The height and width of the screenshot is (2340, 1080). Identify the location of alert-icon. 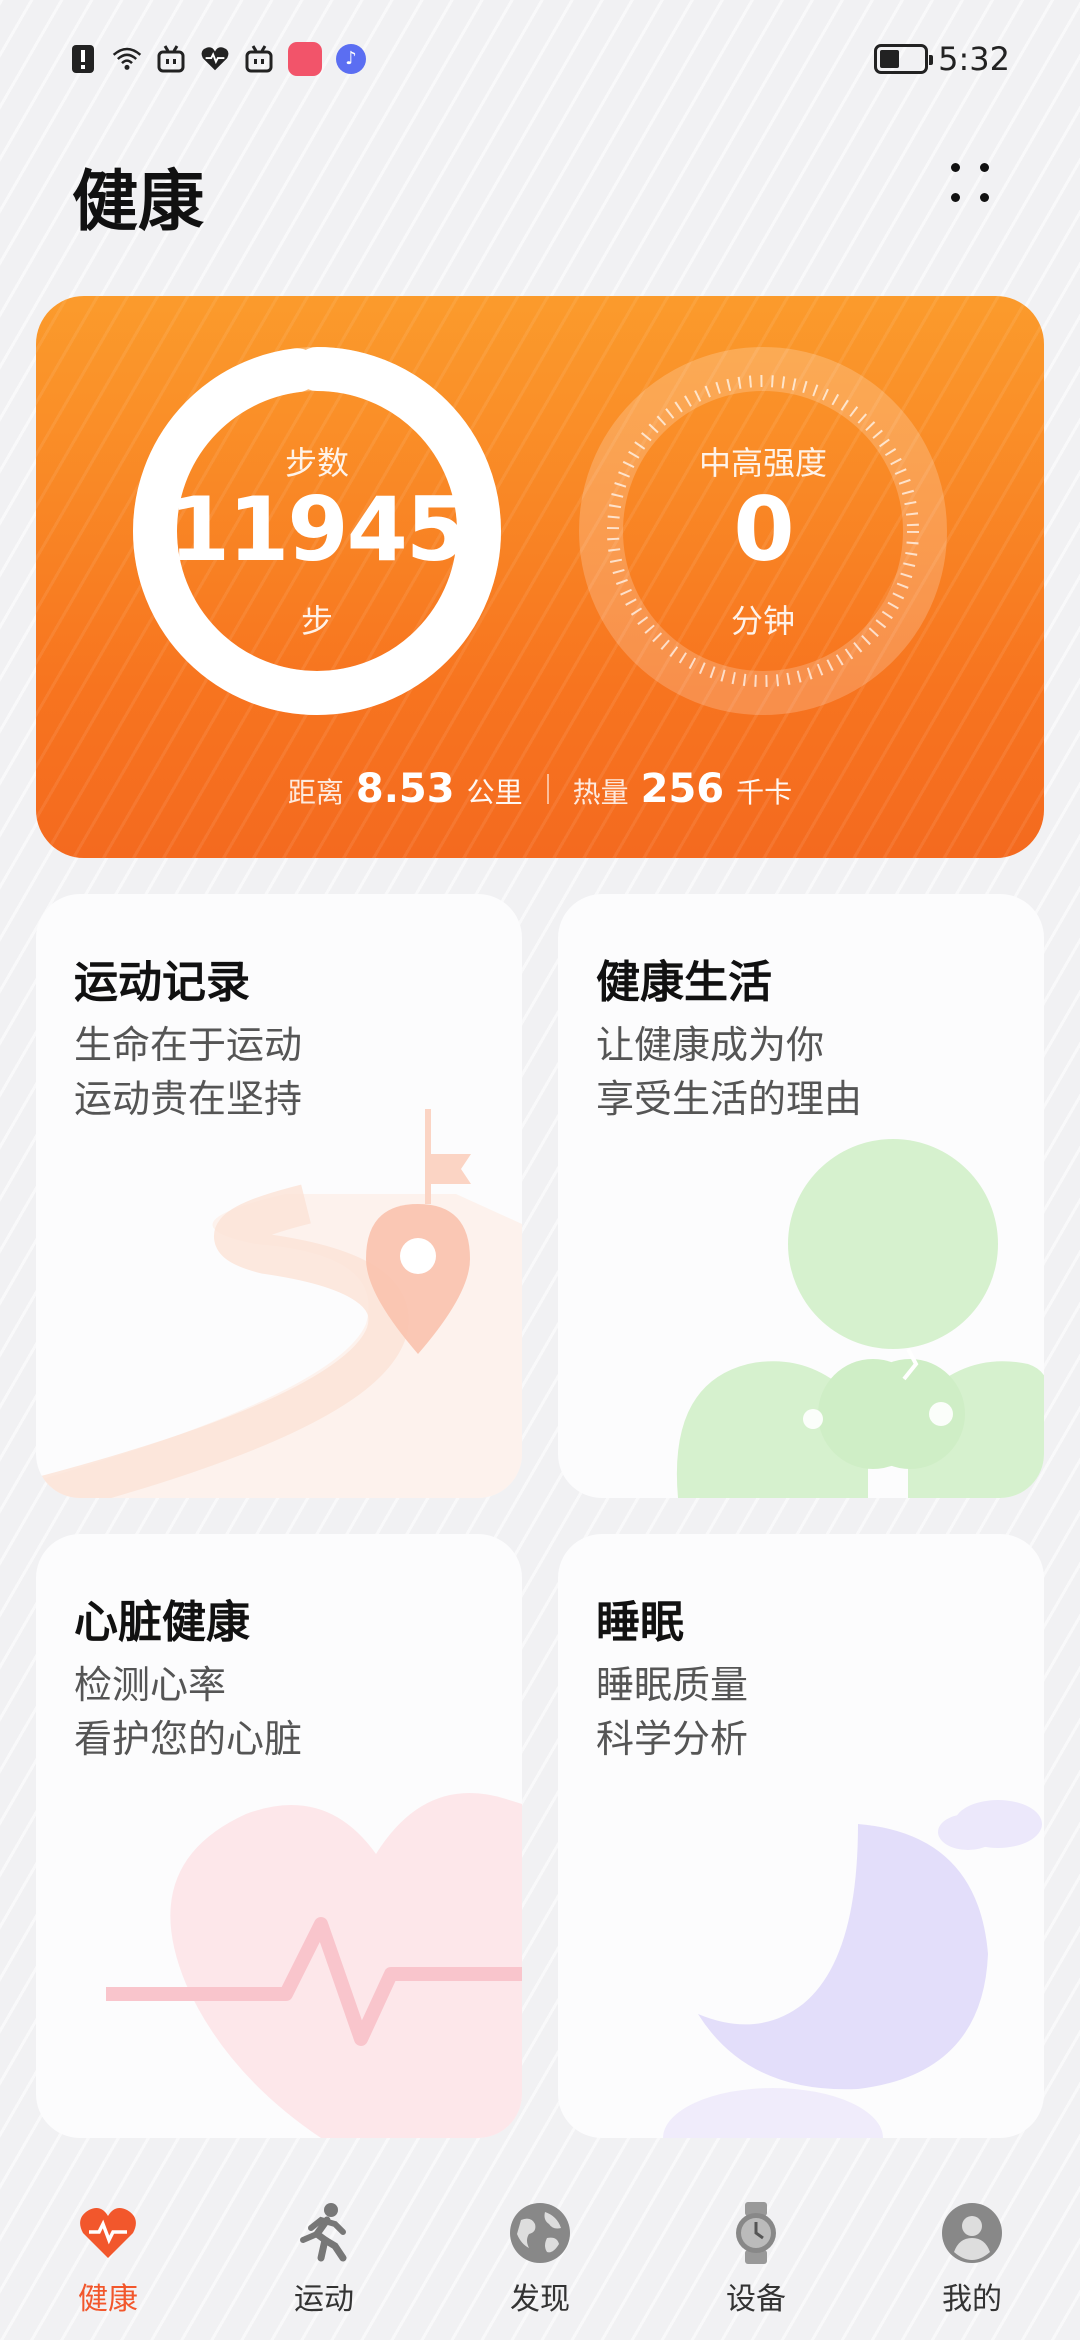
(83, 59).